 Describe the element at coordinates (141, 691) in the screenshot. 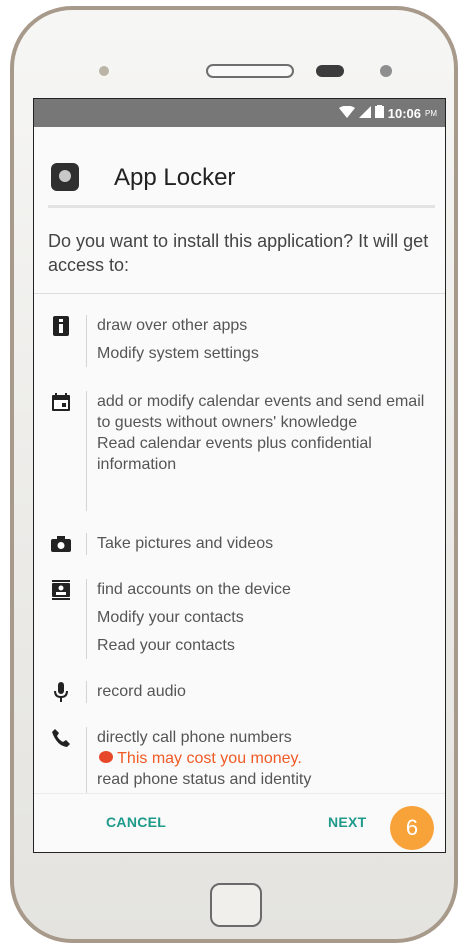

I see `permission-line: record audio` at that location.